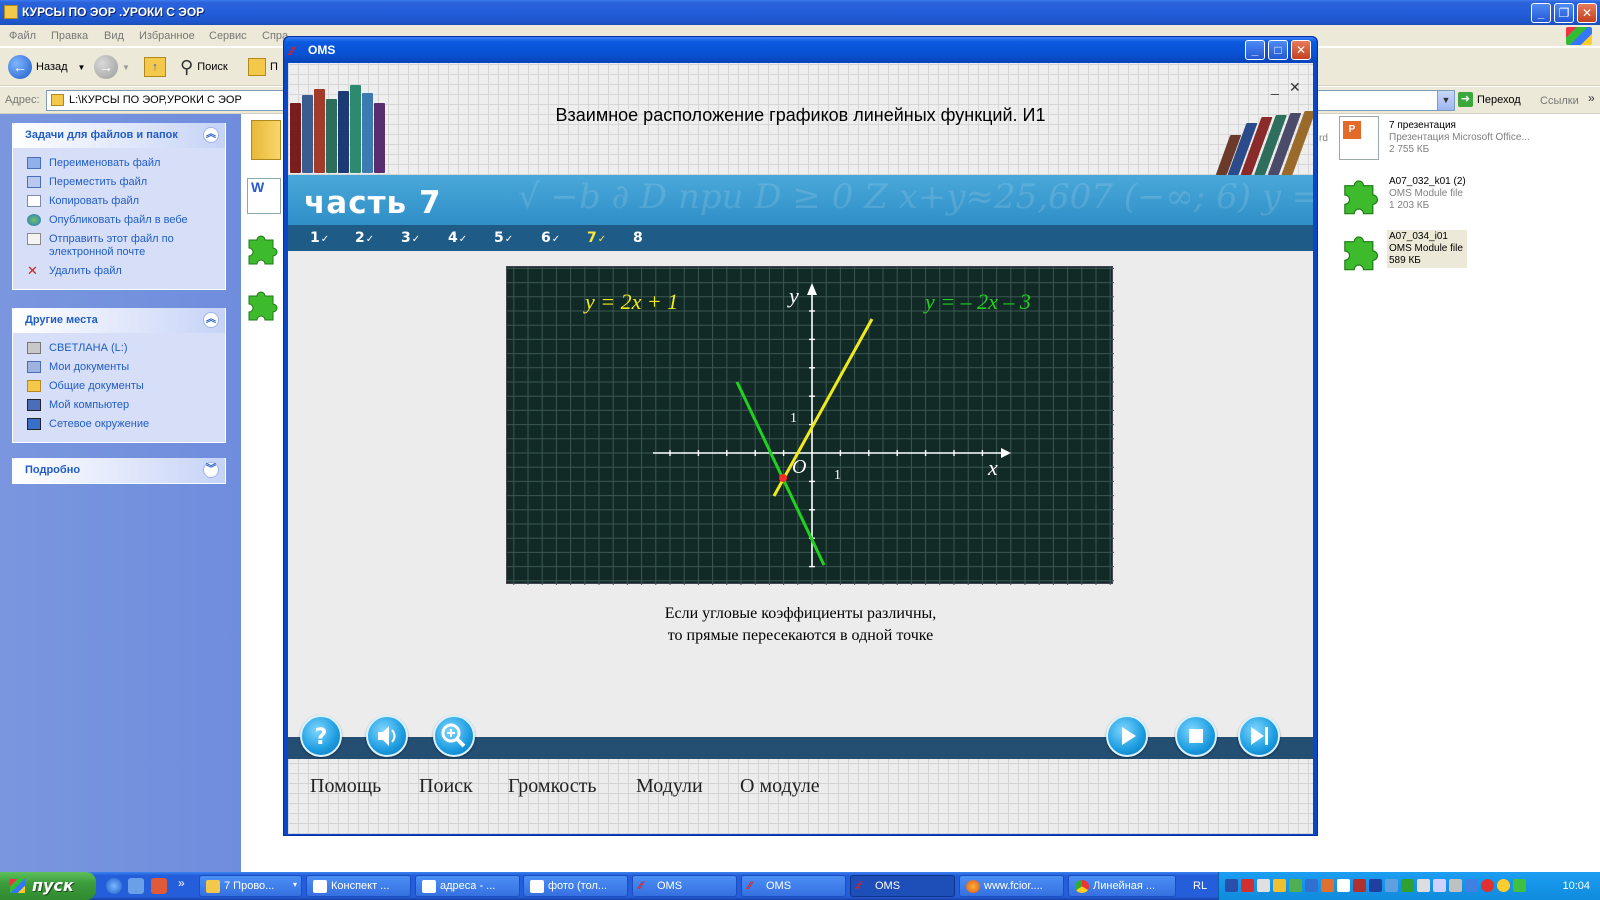 Image resolution: width=1600 pixels, height=900 pixels. I want to click on media-quicklaunch-icon, so click(159, 886).